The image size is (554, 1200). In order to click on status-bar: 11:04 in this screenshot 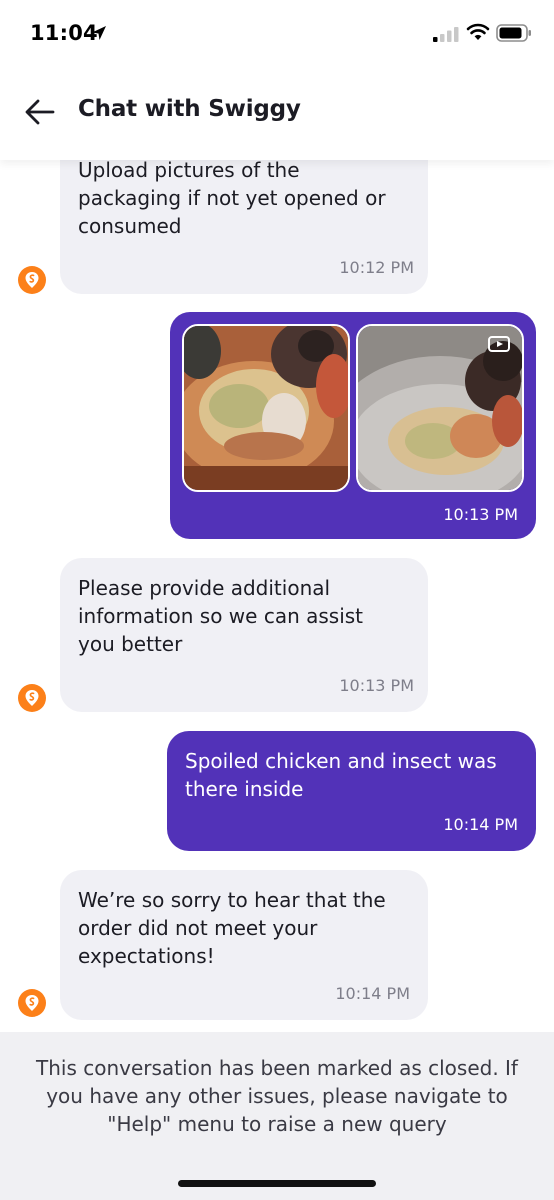, I will do `click(277, 32)`.